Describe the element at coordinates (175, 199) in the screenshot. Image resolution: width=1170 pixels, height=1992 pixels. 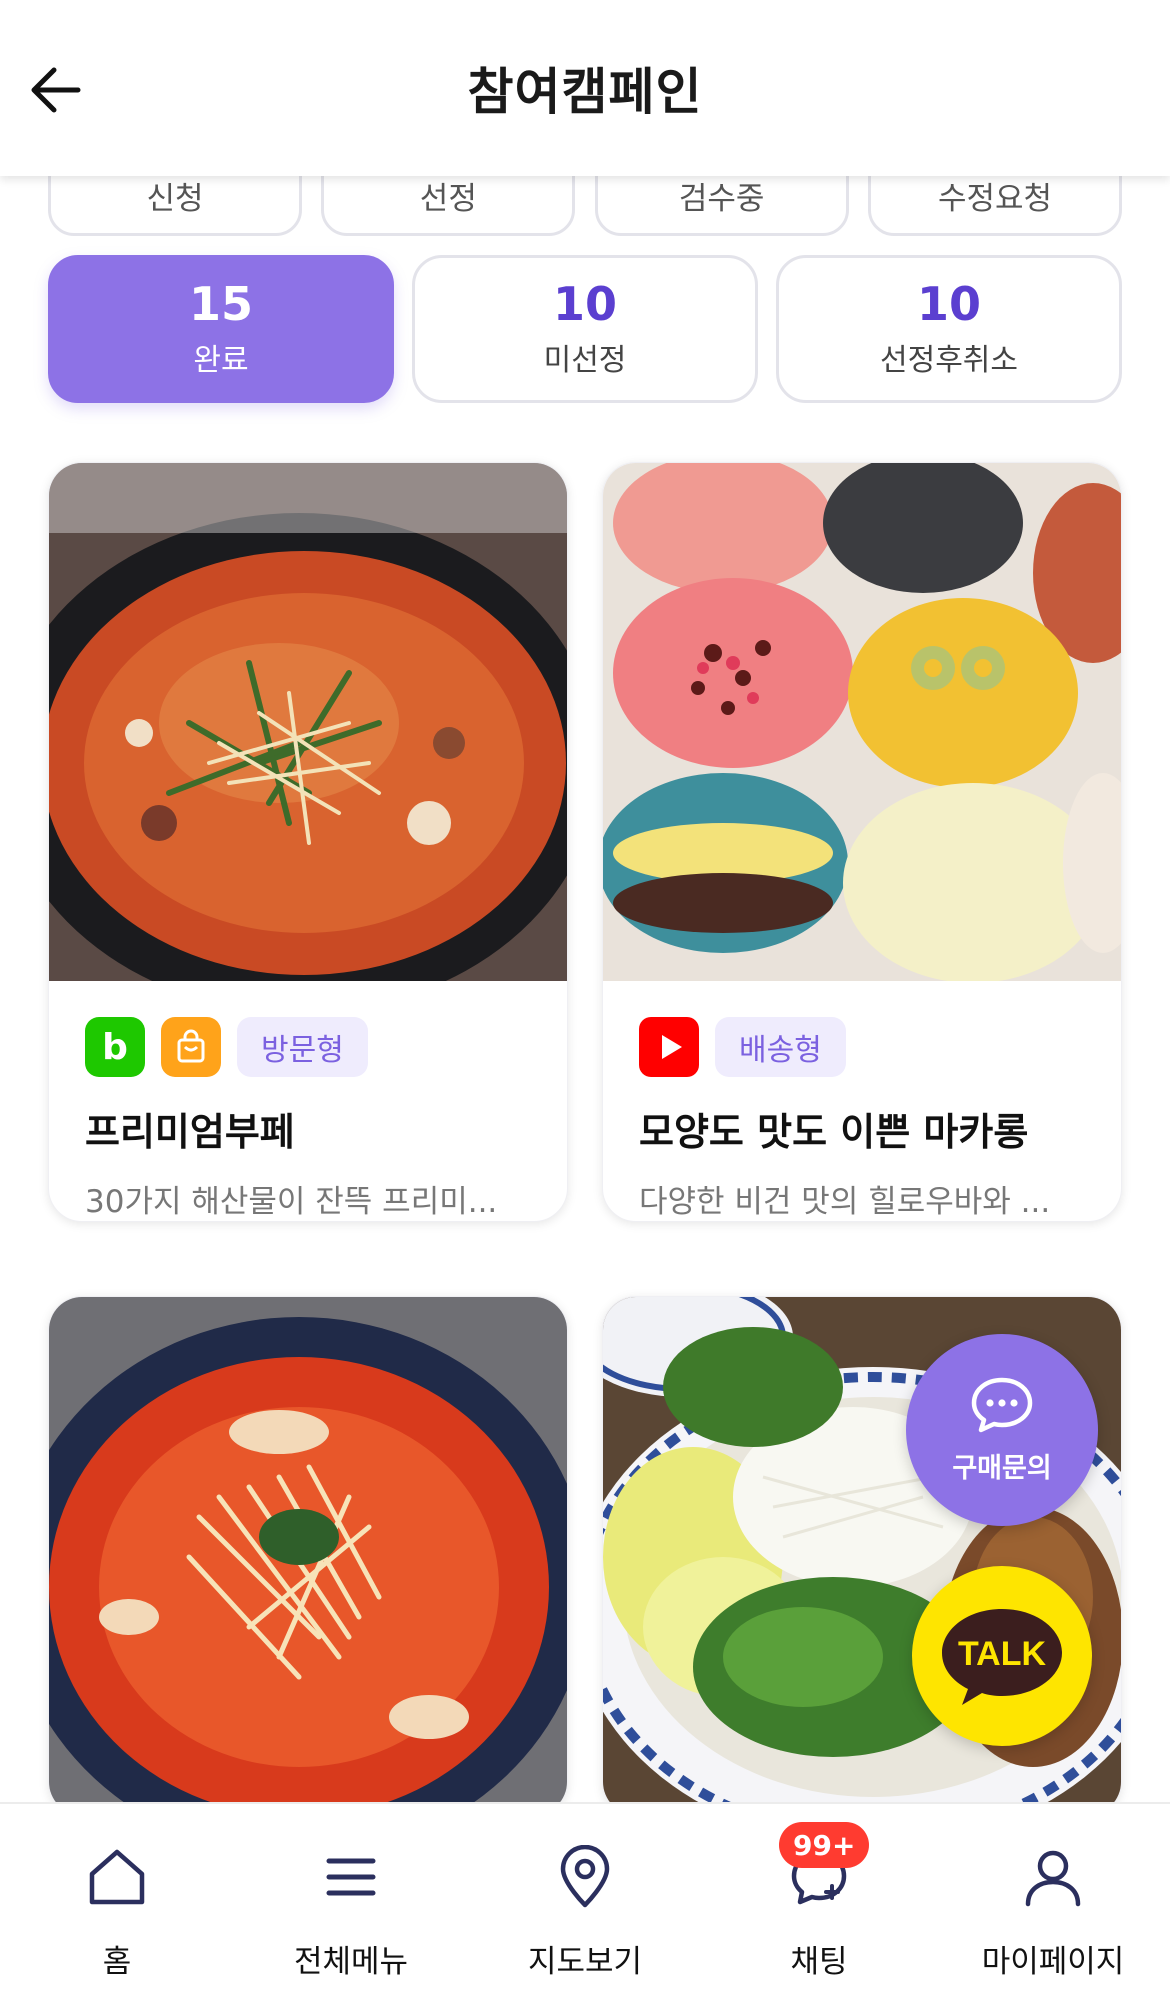
I see `tab-label: 신청` at that location.